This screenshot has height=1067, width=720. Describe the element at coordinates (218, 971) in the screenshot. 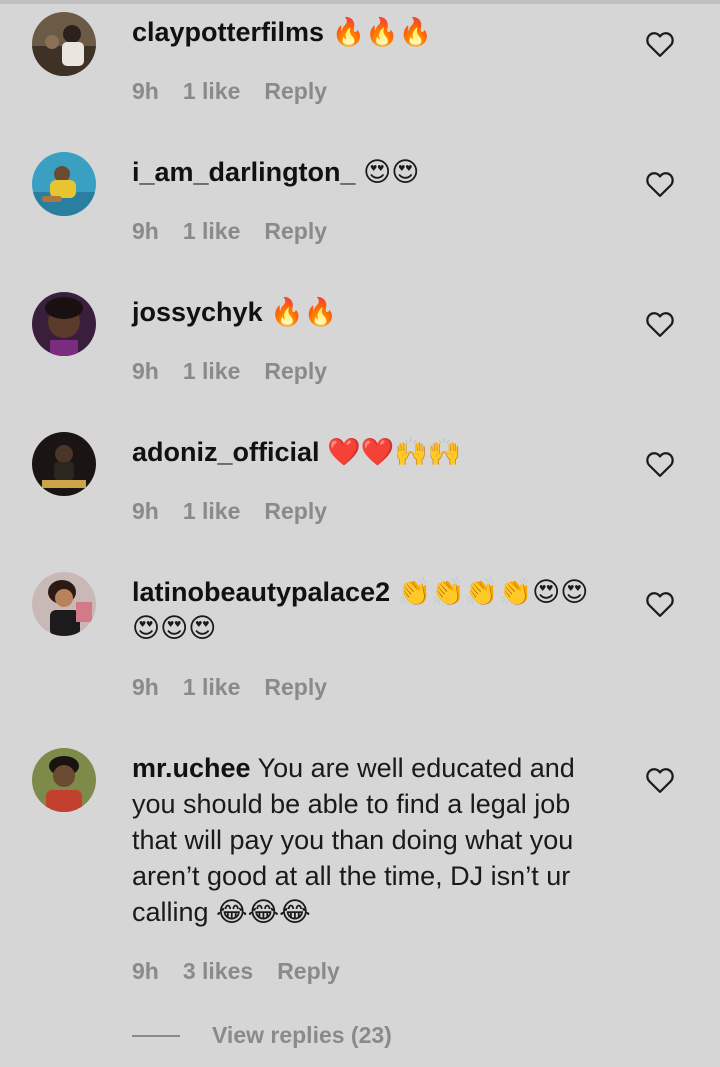

I see `comment-likes: 3 likes` at that location.